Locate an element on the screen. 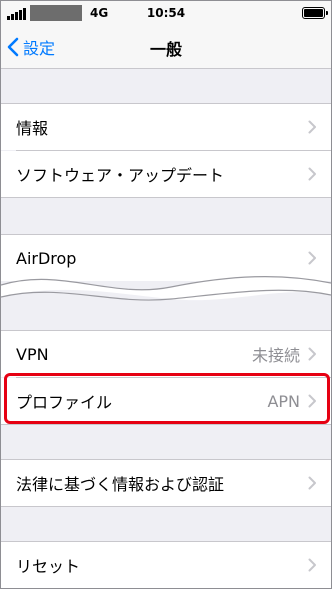  battery-icon is located at coordinates (315, 13).